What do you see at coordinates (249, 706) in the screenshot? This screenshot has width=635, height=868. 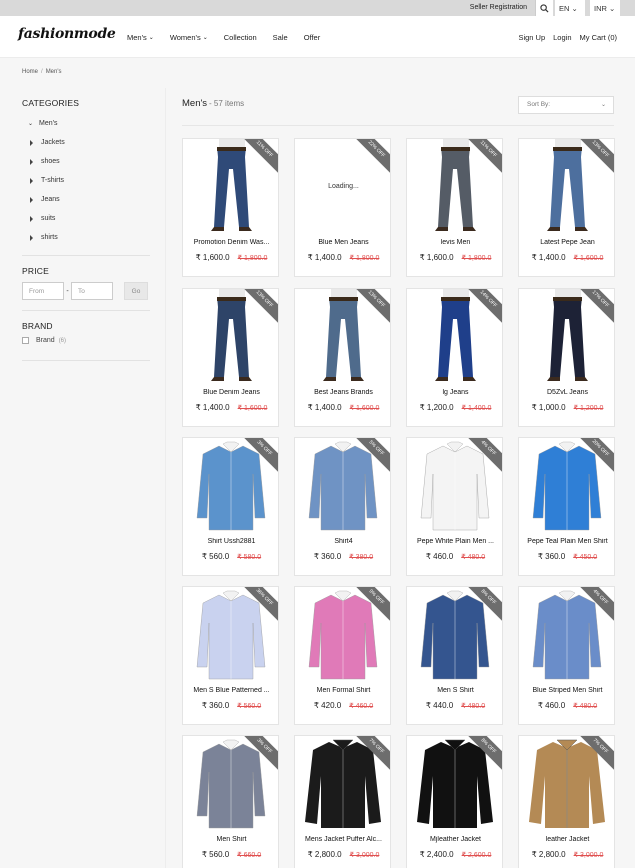 I see `product-old-price: ₹ 560.0` at bounding box center [249, 706].